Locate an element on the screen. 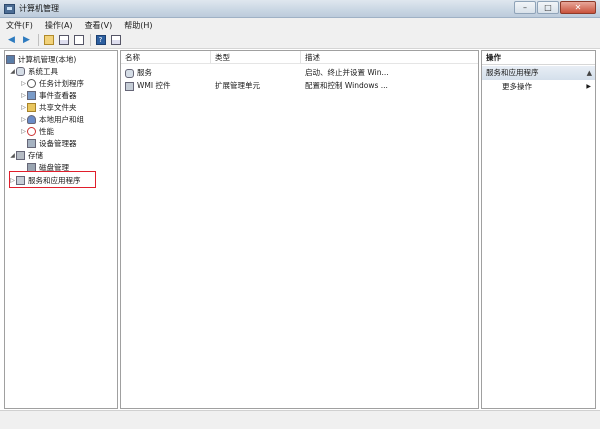 Image resolution: width=600 pixels, height=429 pixels. tree-item-performance: ▷ 性能 is located at coordinates (37, 131).